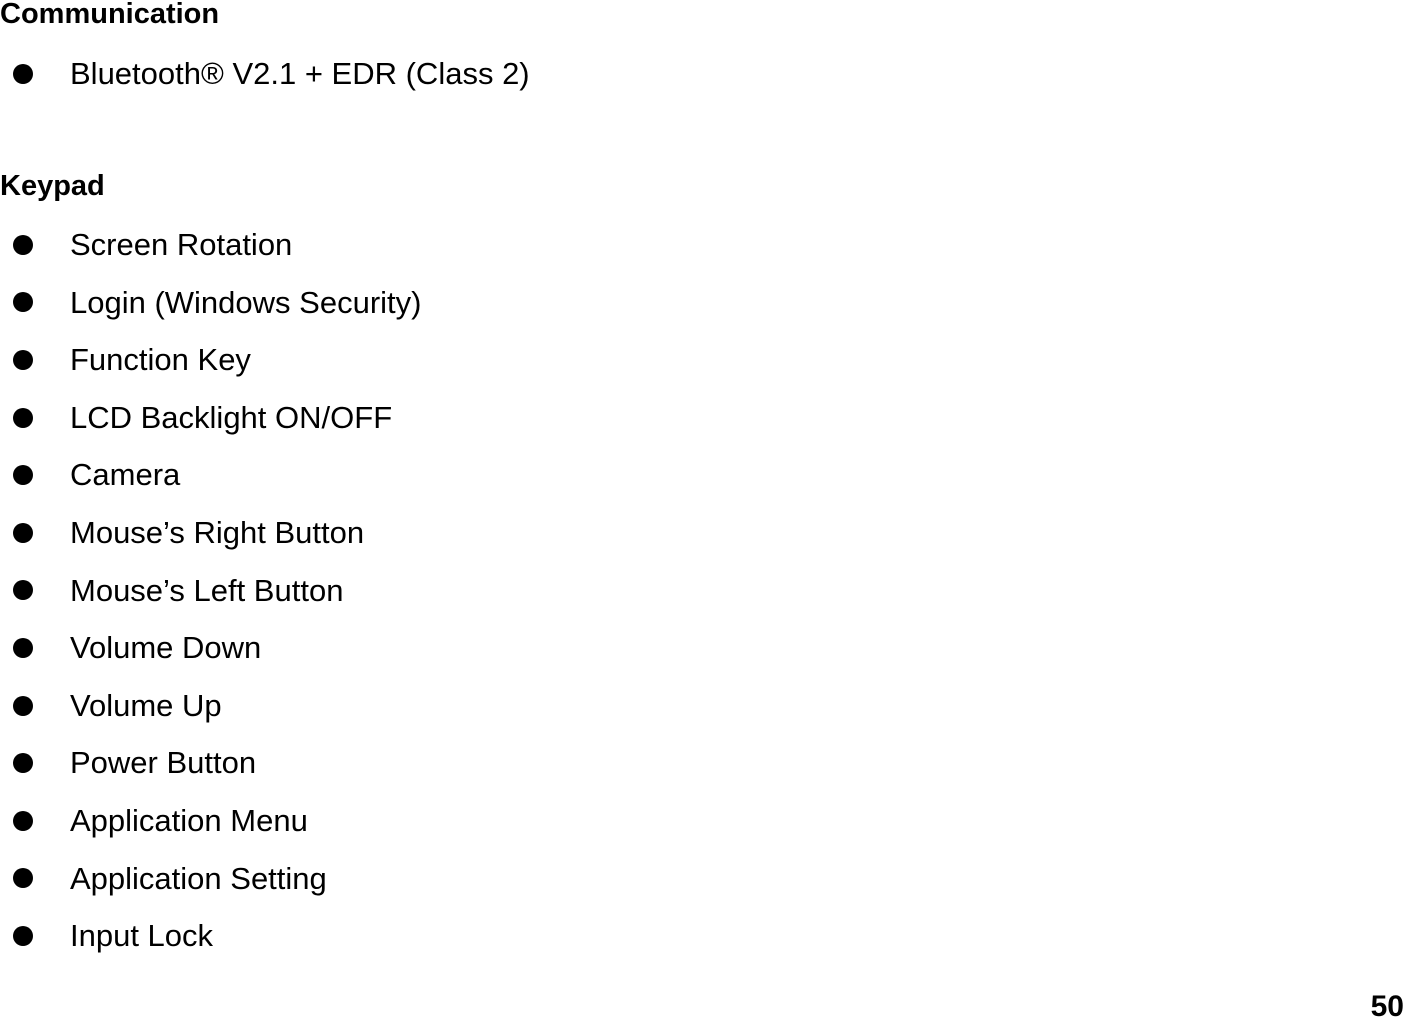 This screenshot has width=1412, height=1030. I want to click on list-item: Mouse’s Right Button, so click(210, 533).